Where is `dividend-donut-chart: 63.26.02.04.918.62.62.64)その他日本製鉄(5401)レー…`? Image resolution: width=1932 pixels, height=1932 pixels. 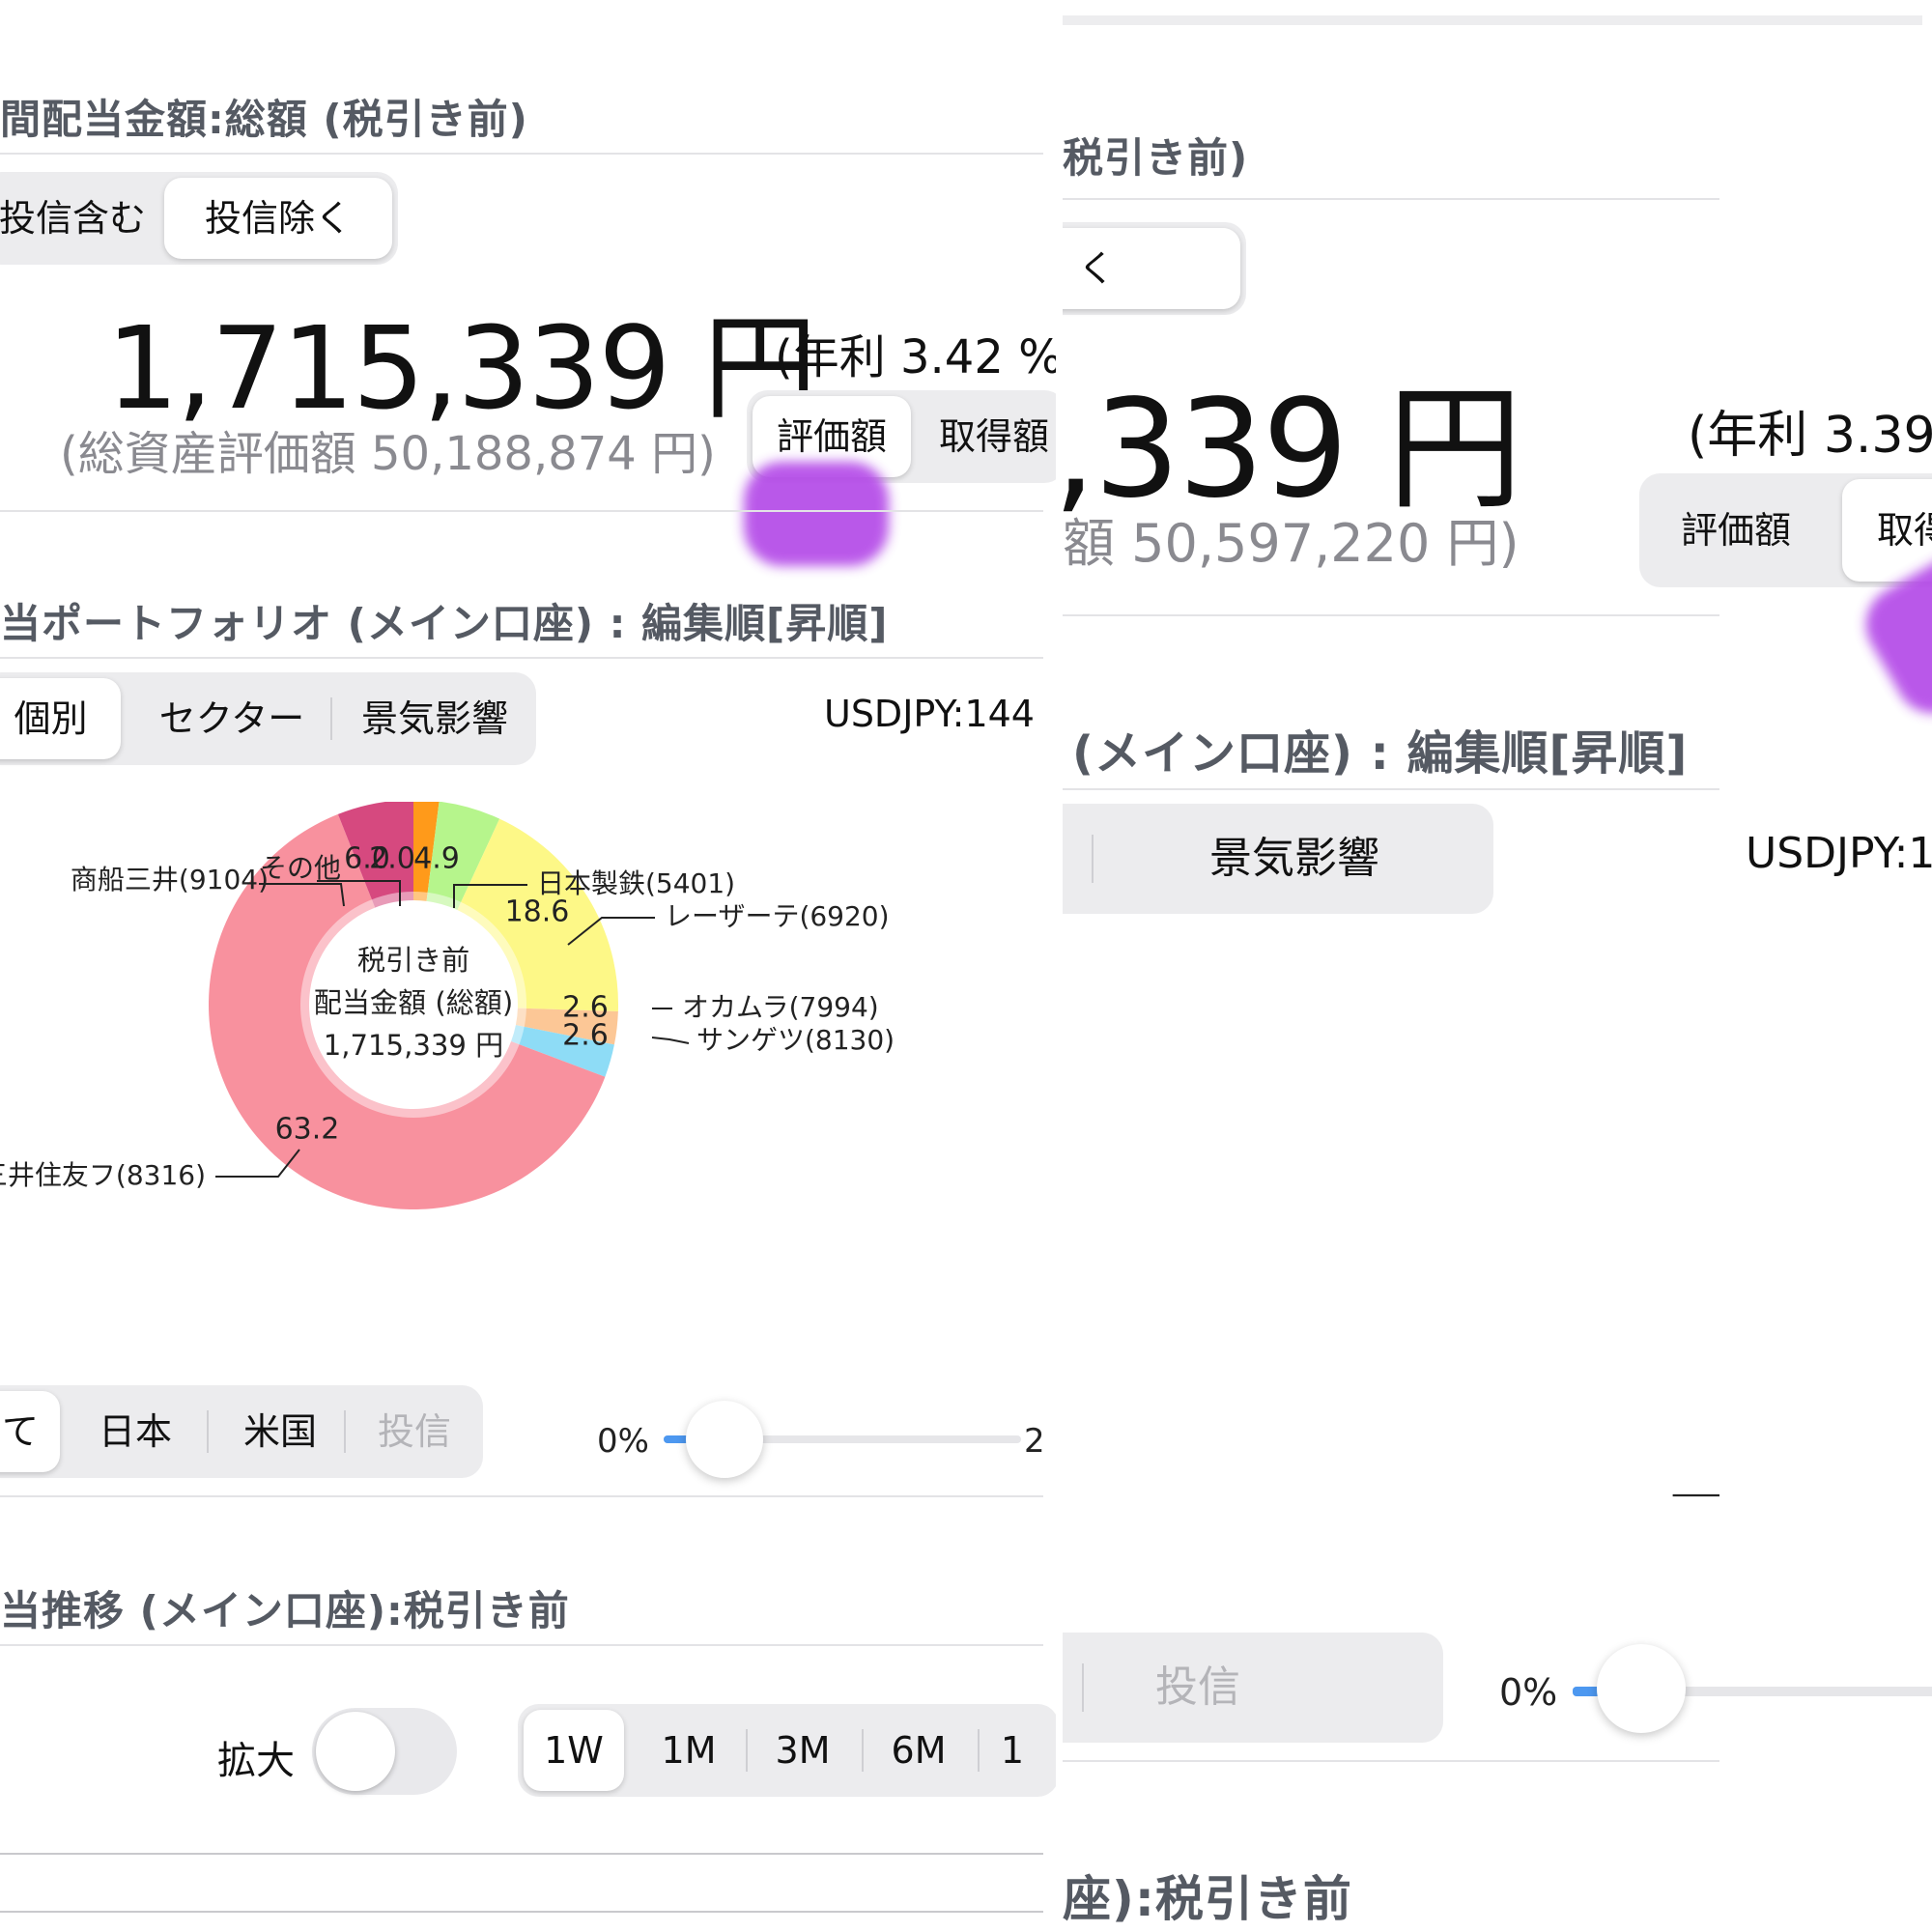 dividend-donut-chart: 63.26.02.04.918.62.62.64)その他日本製鉄(5401)レー… is located at coordinates (1695, 1495).